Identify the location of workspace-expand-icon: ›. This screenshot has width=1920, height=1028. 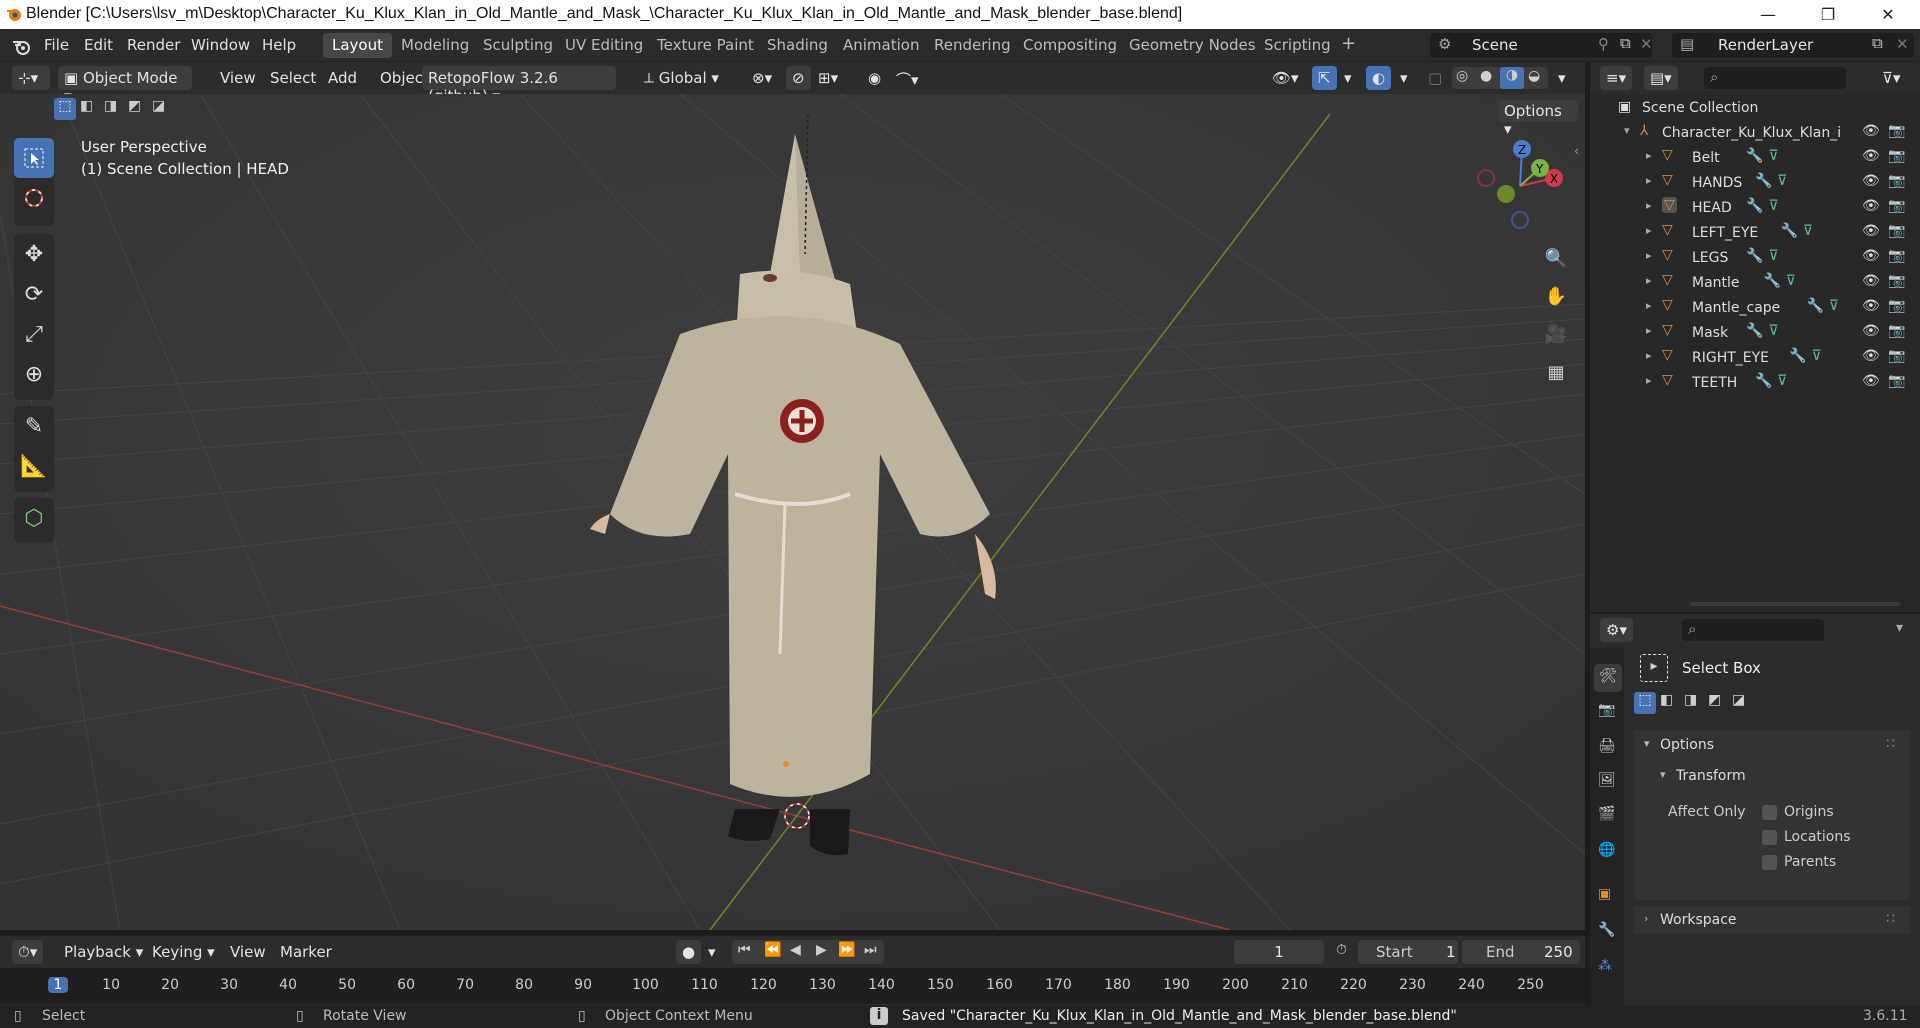
(1646, 918).